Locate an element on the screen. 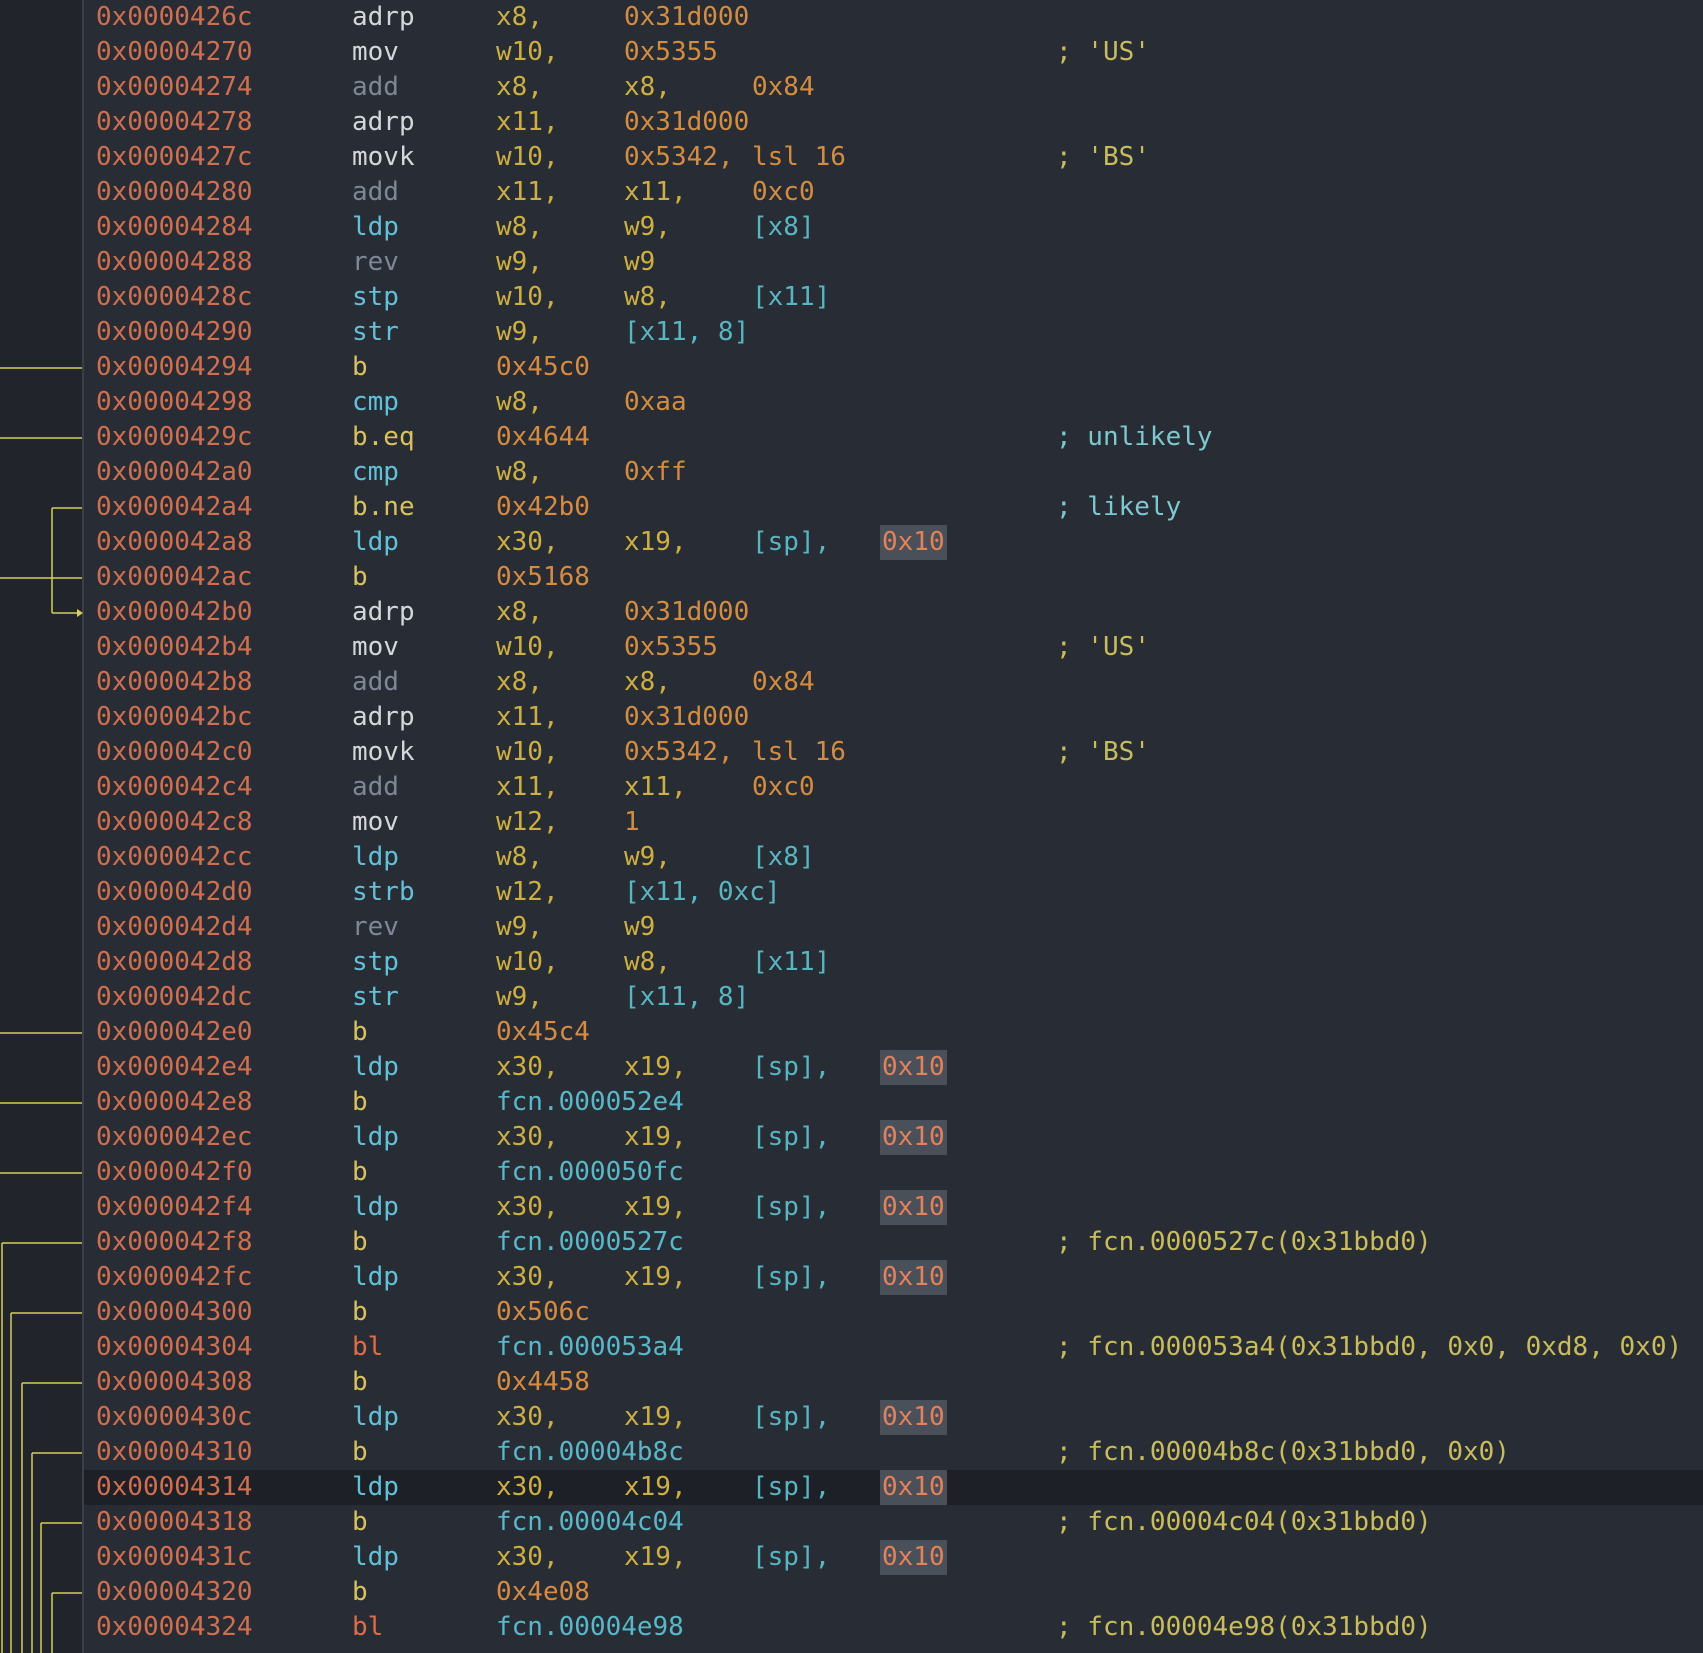 This screenshot has height=1653, width=1703. mnemonic: add is located at coordinates (375, 682).